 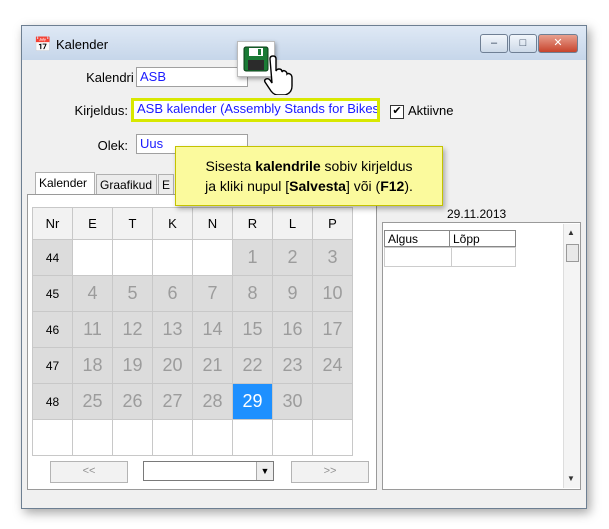 I want to click on column-divider, so click(x=451, y=257).